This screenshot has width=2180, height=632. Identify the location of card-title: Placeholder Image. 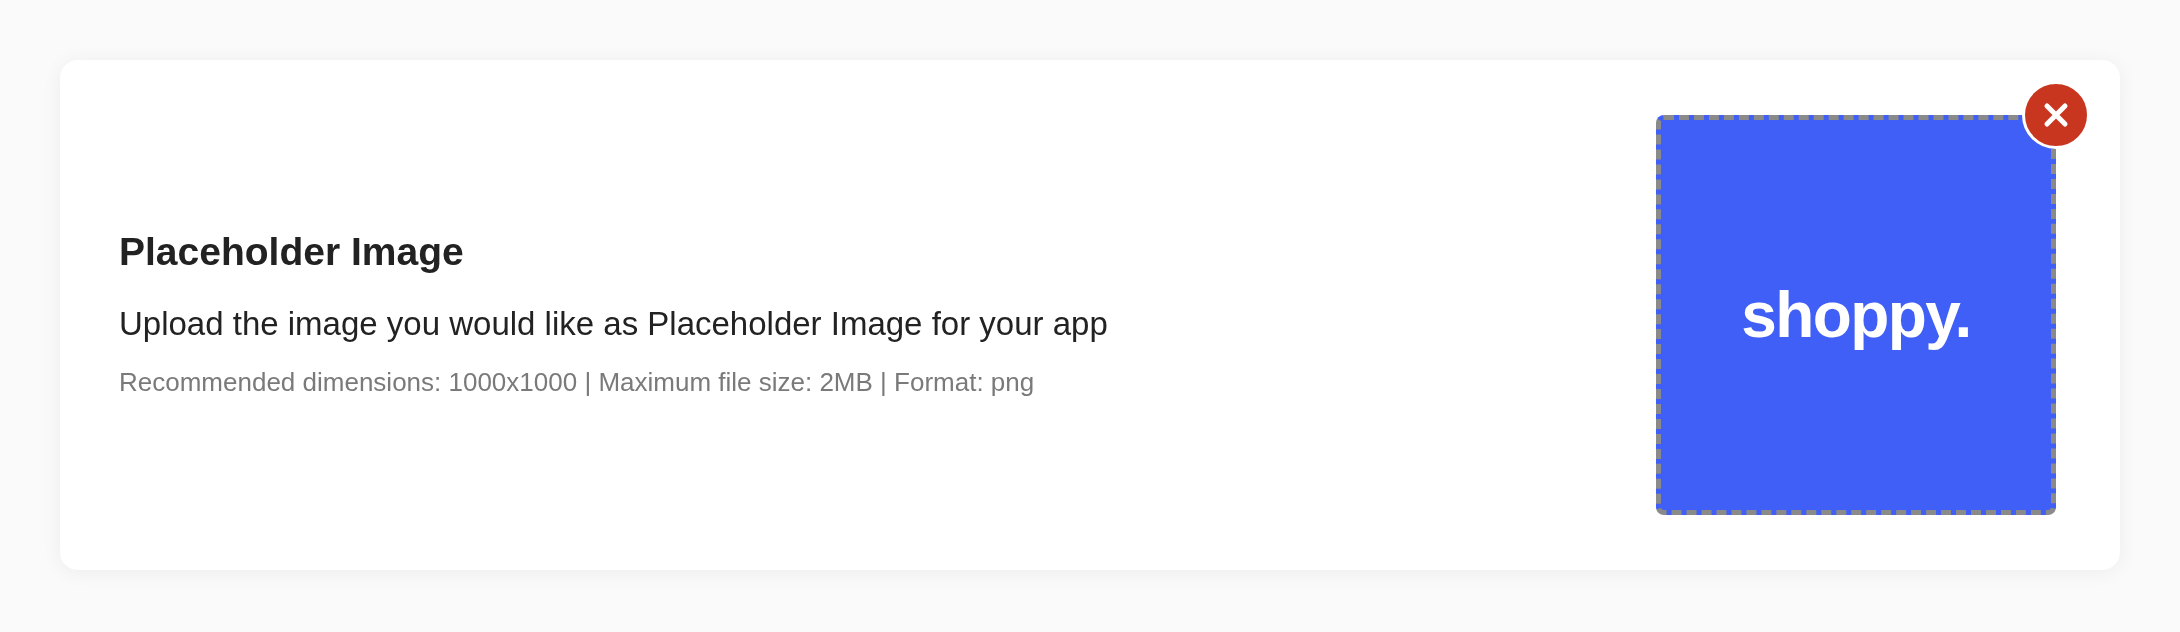
(292, 252).